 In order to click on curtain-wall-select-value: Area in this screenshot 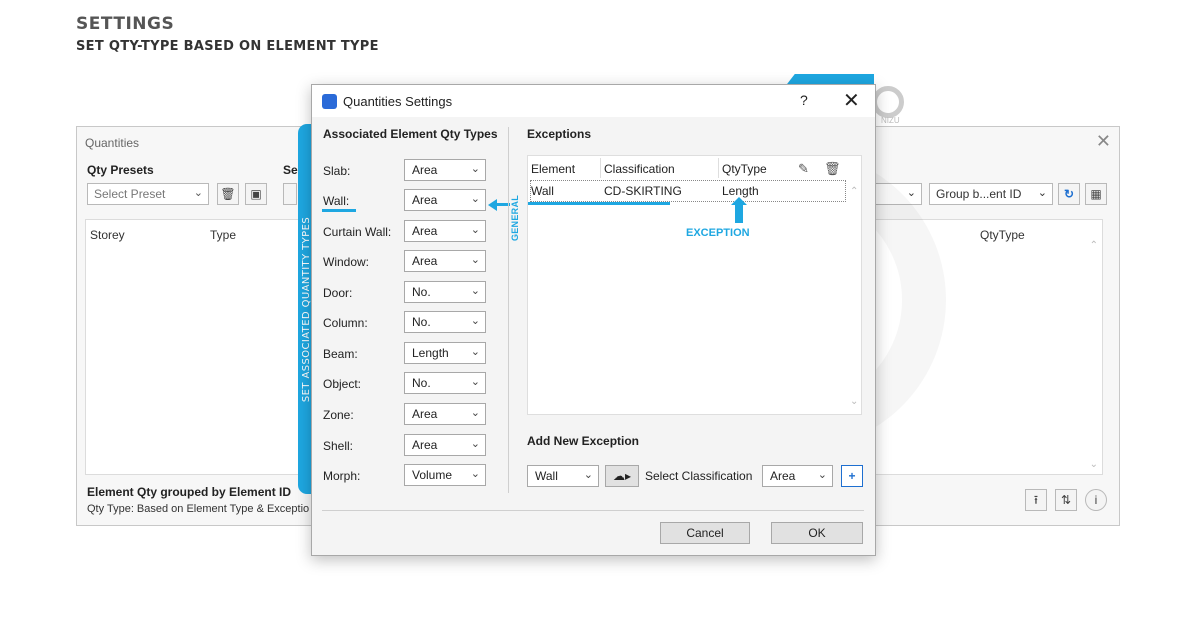, I will do `click(425, 231)`.